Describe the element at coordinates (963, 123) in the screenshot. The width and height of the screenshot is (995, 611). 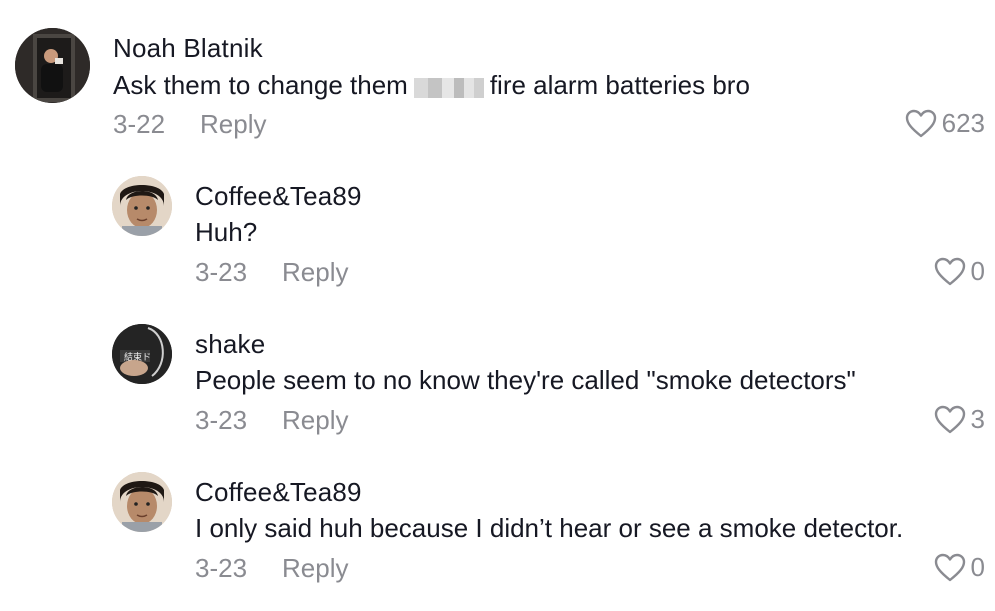
I see `like-count: 623` at that location.